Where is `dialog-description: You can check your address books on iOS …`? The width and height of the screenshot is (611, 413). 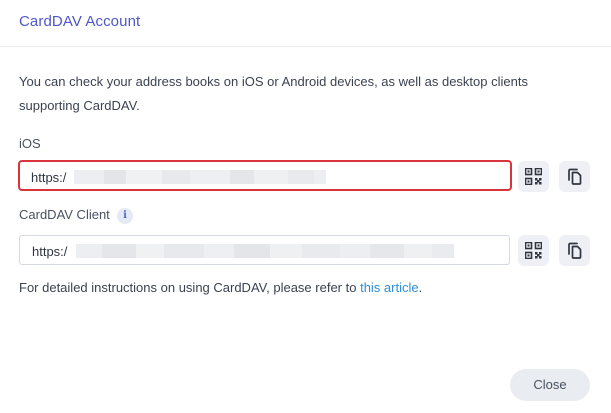 dialog-description: You can check your address books on iOS … is located at coordinates (273, 93).